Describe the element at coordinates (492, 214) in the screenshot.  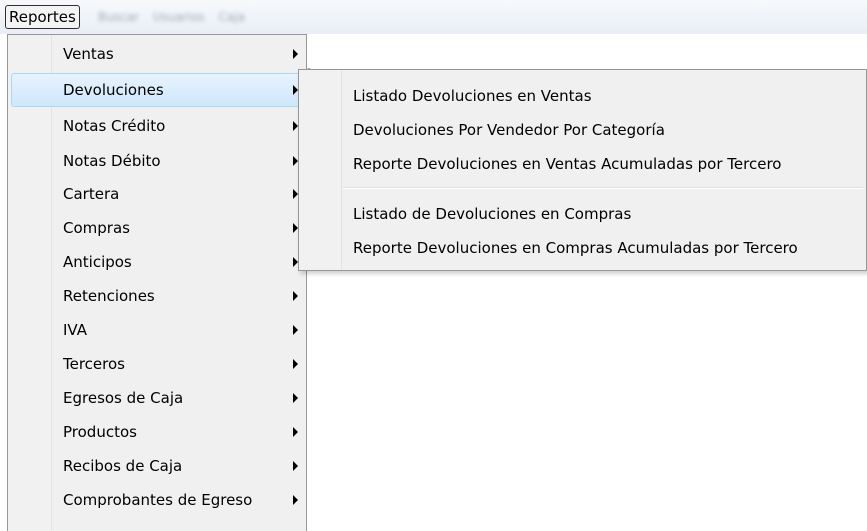
I see `submenu-item-label: Listado de Devoluciones en Compras` at that location.